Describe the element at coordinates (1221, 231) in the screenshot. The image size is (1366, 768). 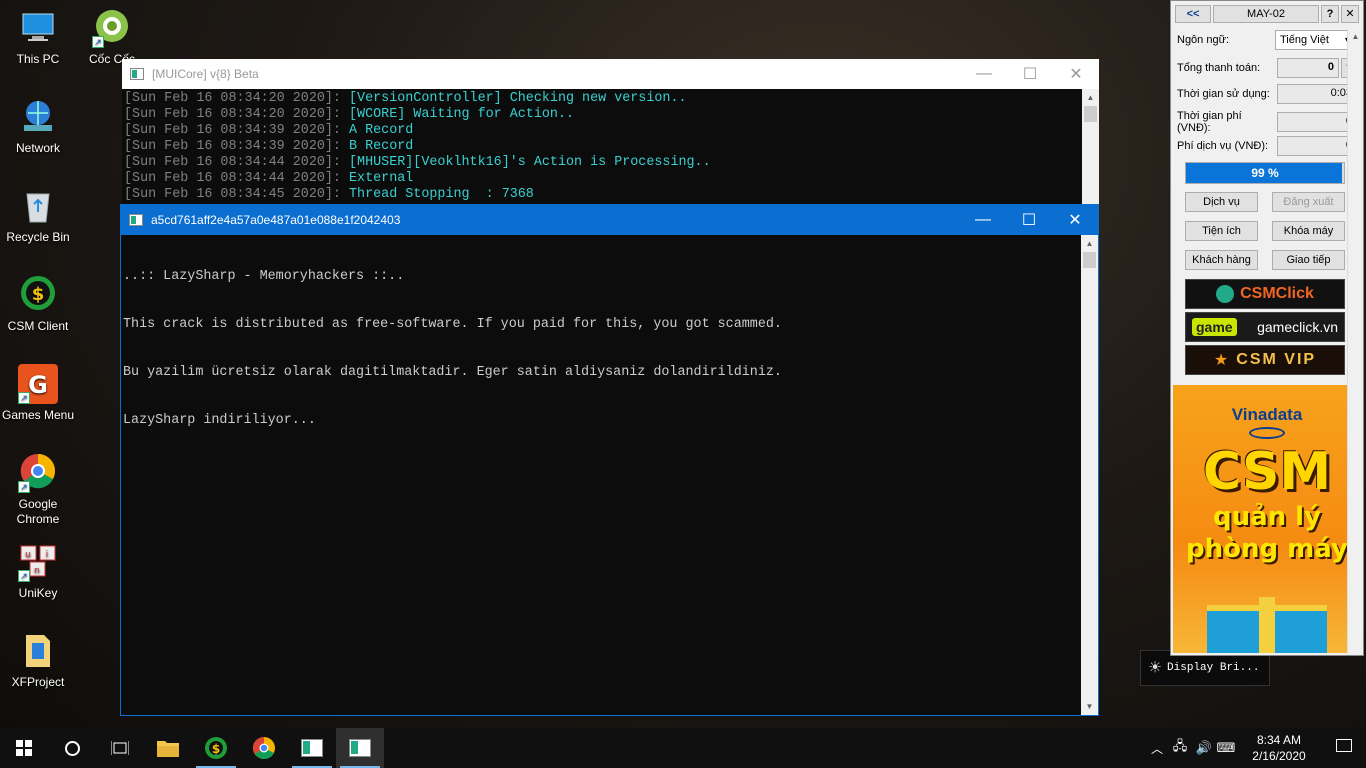
I see `utilities-button: Tiện ích` at that location.